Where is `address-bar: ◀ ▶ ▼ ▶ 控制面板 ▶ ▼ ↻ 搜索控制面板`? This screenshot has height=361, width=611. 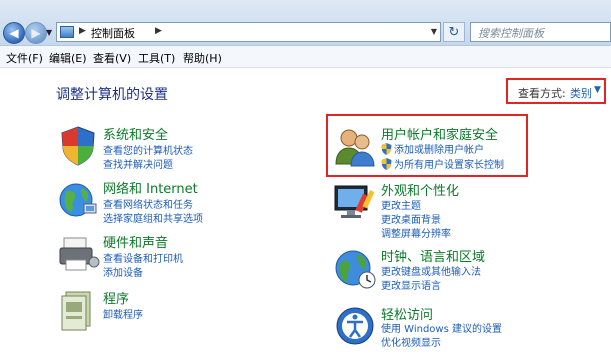
address-bar: ◀ ▶ ▼ ▶ 控制面板 ▶ ▼ ↻ 搜索控制面板 is located at coordinates (305, 23).